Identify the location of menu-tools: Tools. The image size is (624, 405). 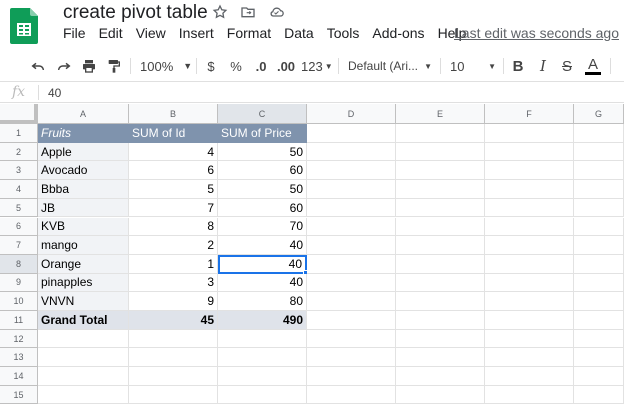
(343, 33).